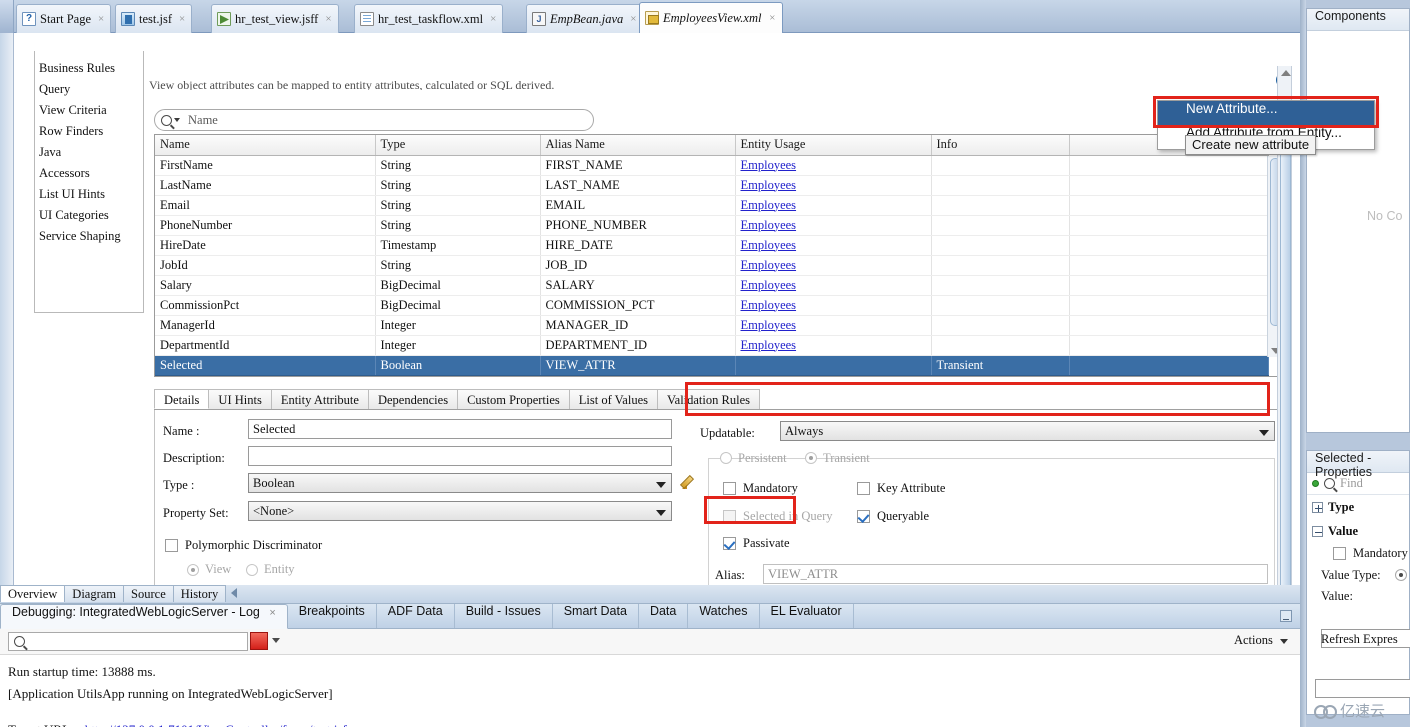  I want to click on log-tab-breakpoints: Breakpoints, so click(332, 616).